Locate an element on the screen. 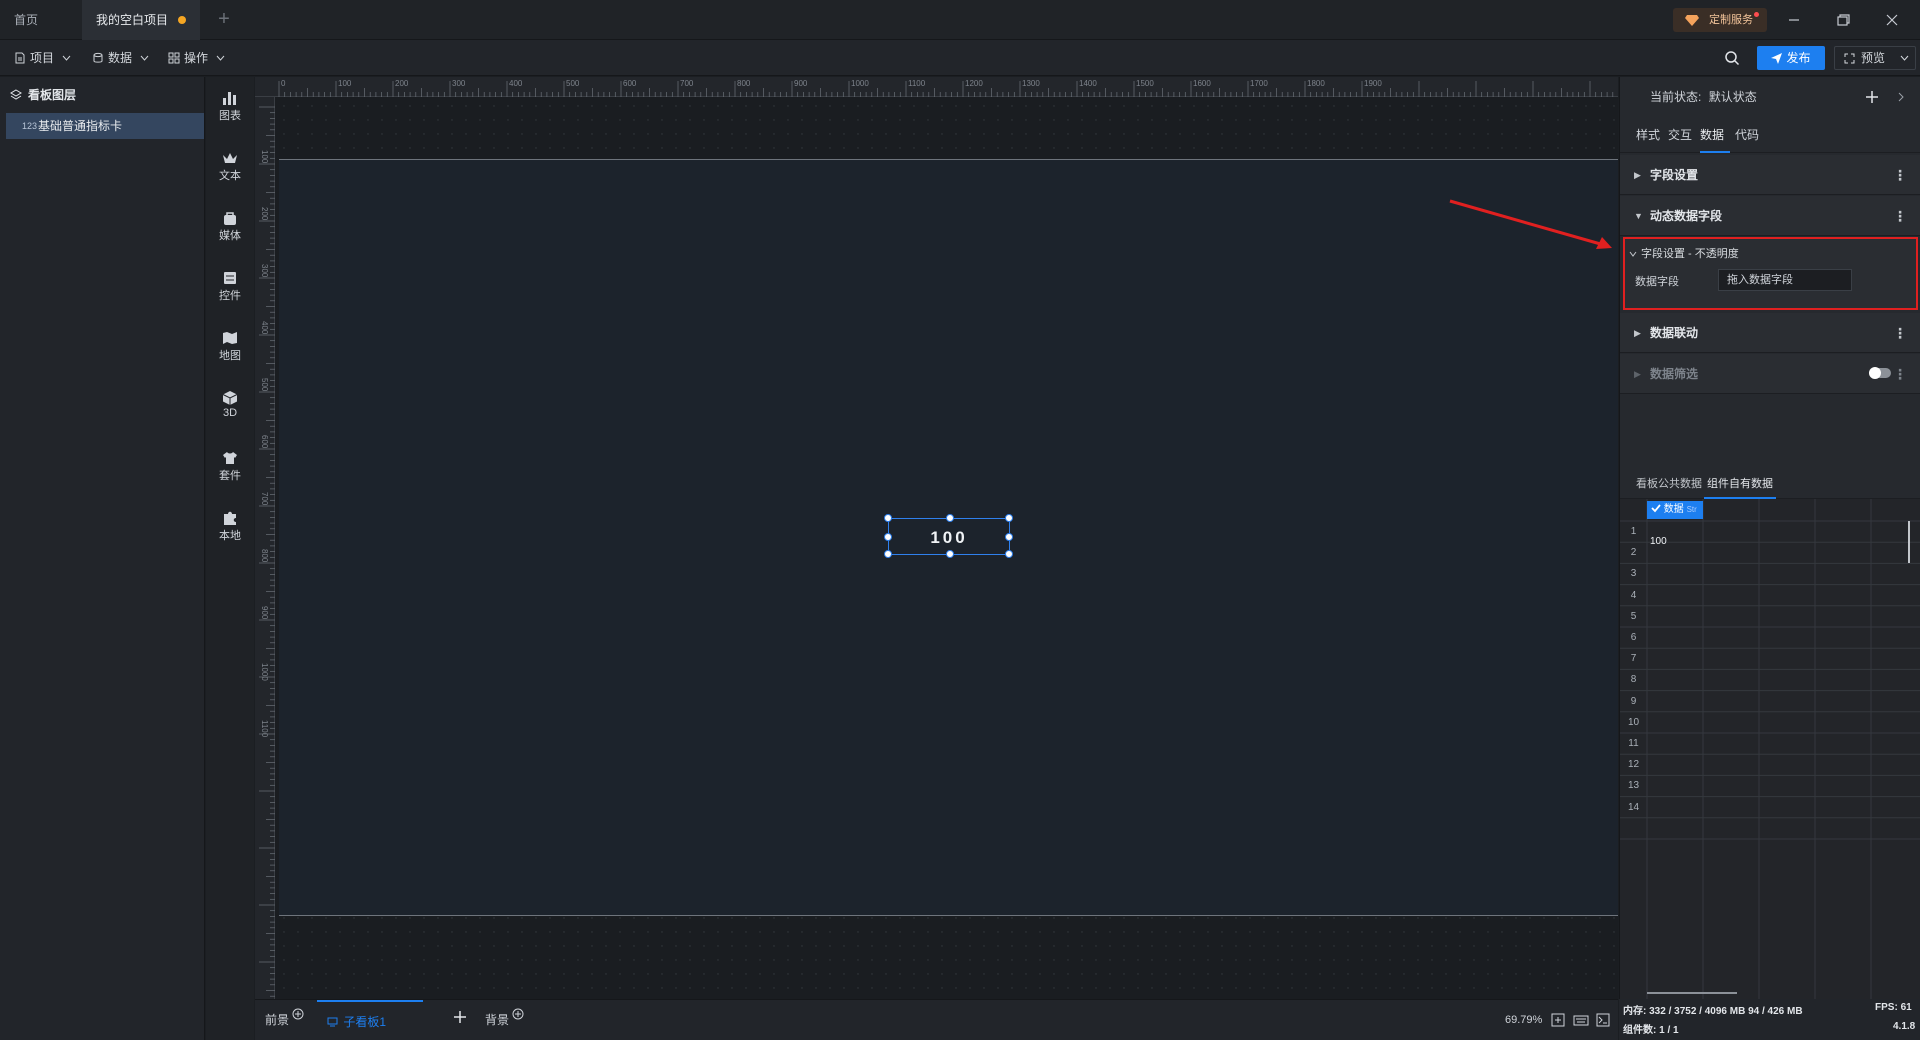  iconbar-media: 媒体 is located at coordinates (230, 230).